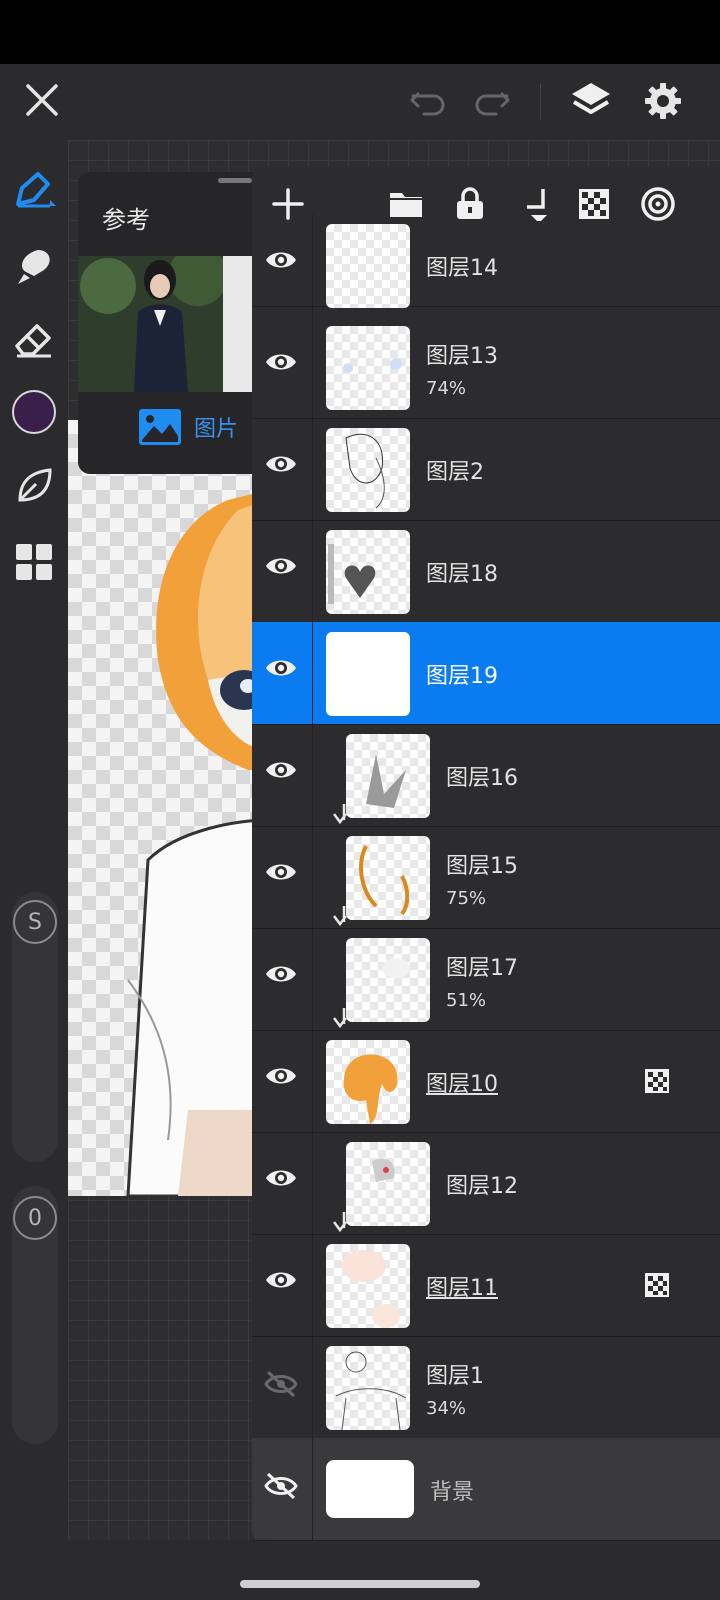 The width and height of the screenshot is (720, 1600). What do you see at coordinates (34, 870) in the screenshot?
I see `left-toolbar: S 0` at bounding box center [34, 870].